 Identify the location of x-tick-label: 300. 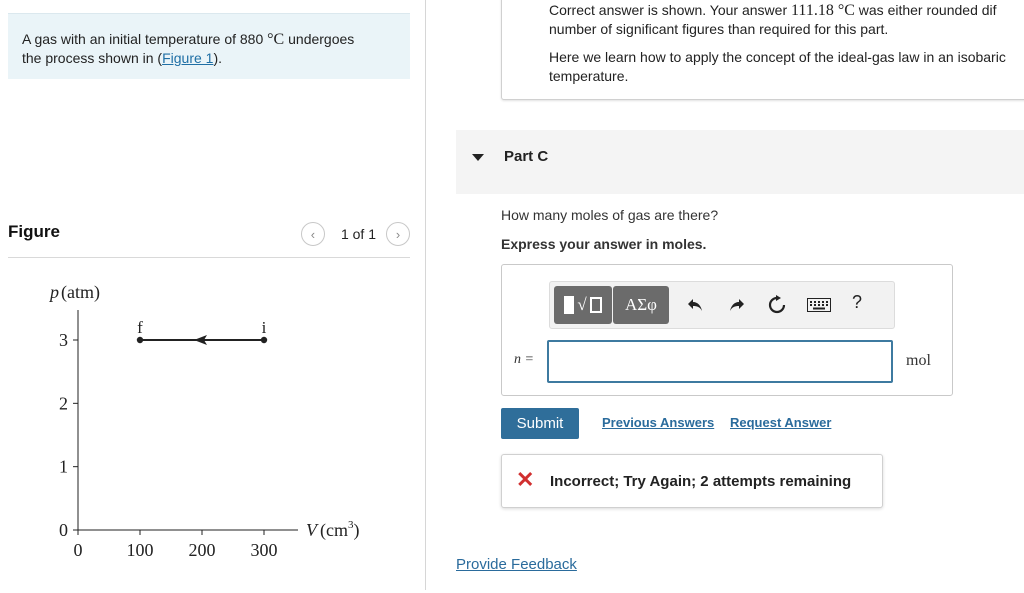
(264, 550).